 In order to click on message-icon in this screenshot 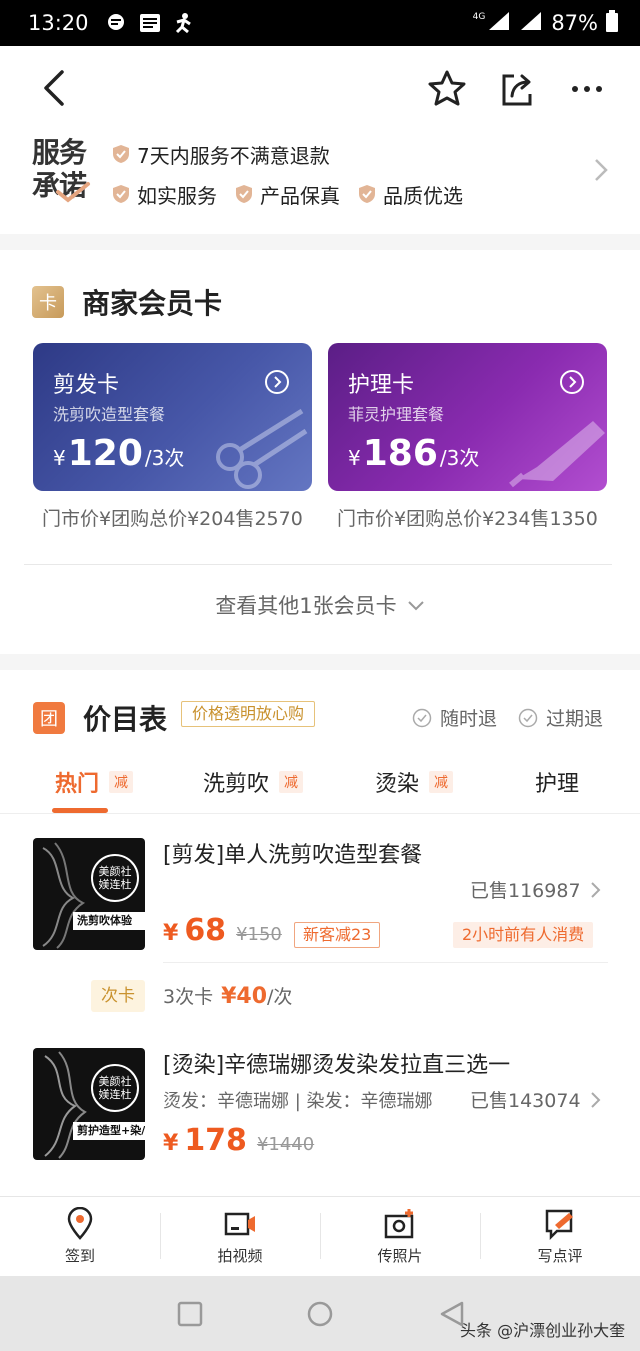, I will do `click(116, 23)`.